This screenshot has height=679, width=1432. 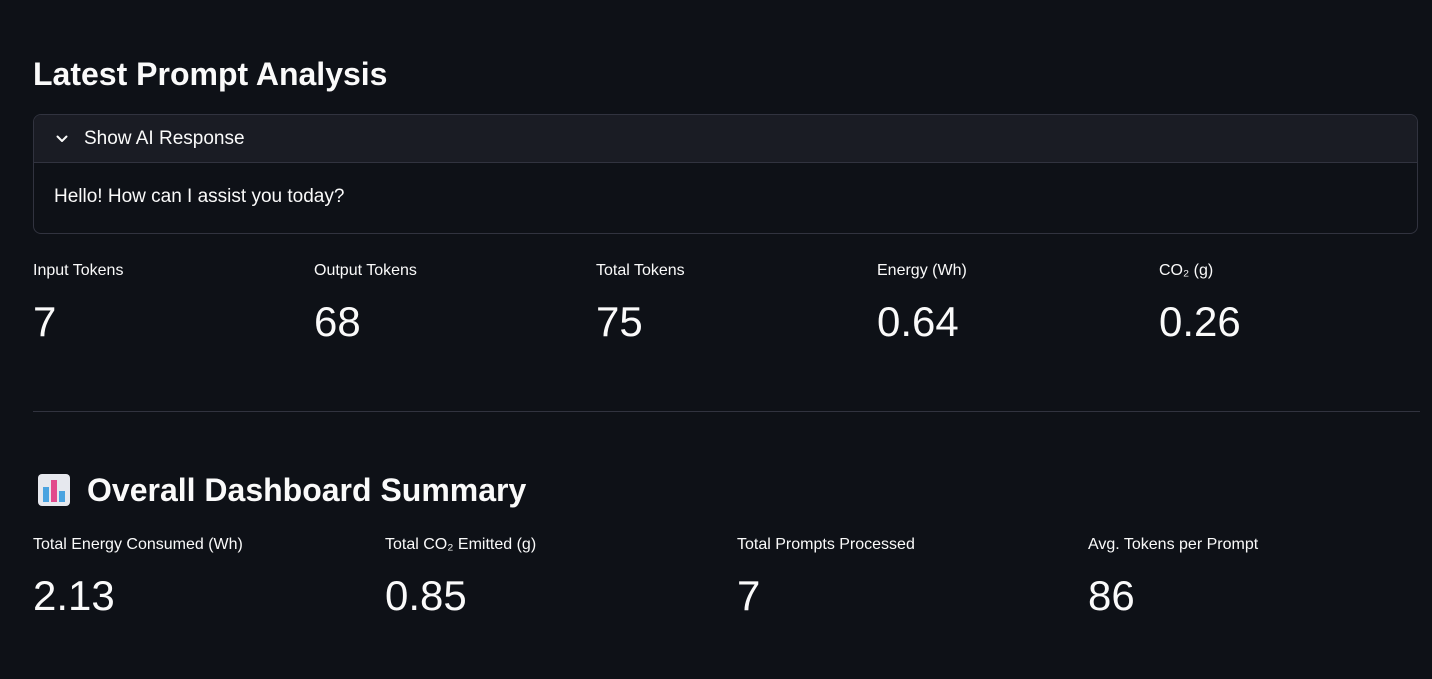 What do you see at coordinates (1111, 595) in the screenshot?
I see `metric-value: 86` at bounding box center [1111, 595].